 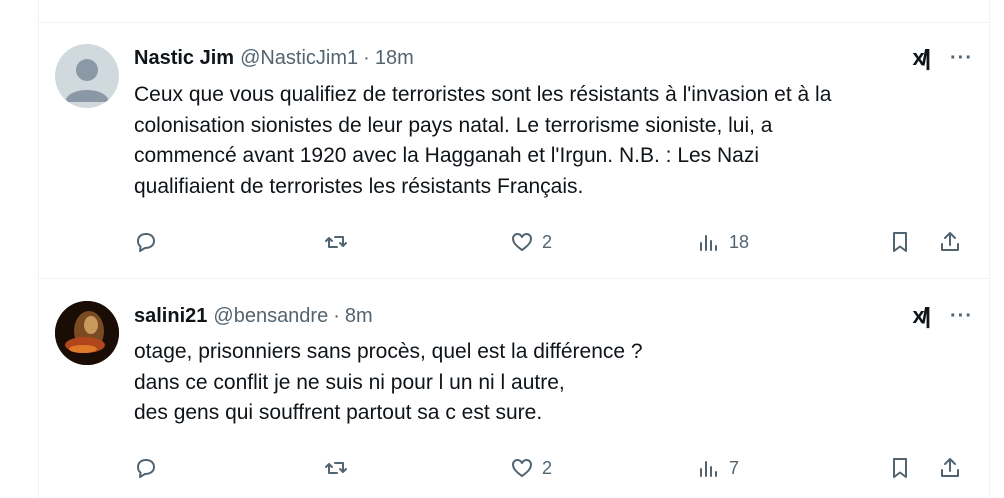 What do you see at coordinates (553, 242) in the screenshot?
I see `tweet-actions: 2 18` at bounding box center [553, 242].